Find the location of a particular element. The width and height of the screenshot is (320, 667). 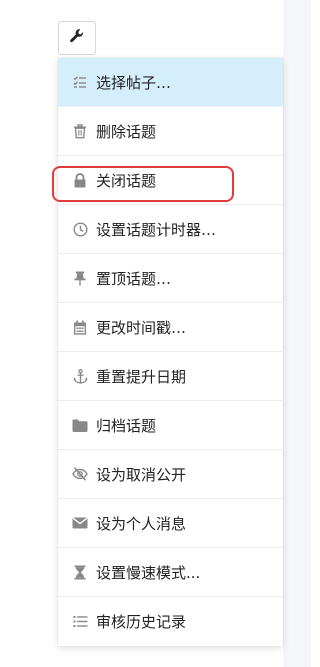

hourglass-icon is located at coordinates (80, 572).